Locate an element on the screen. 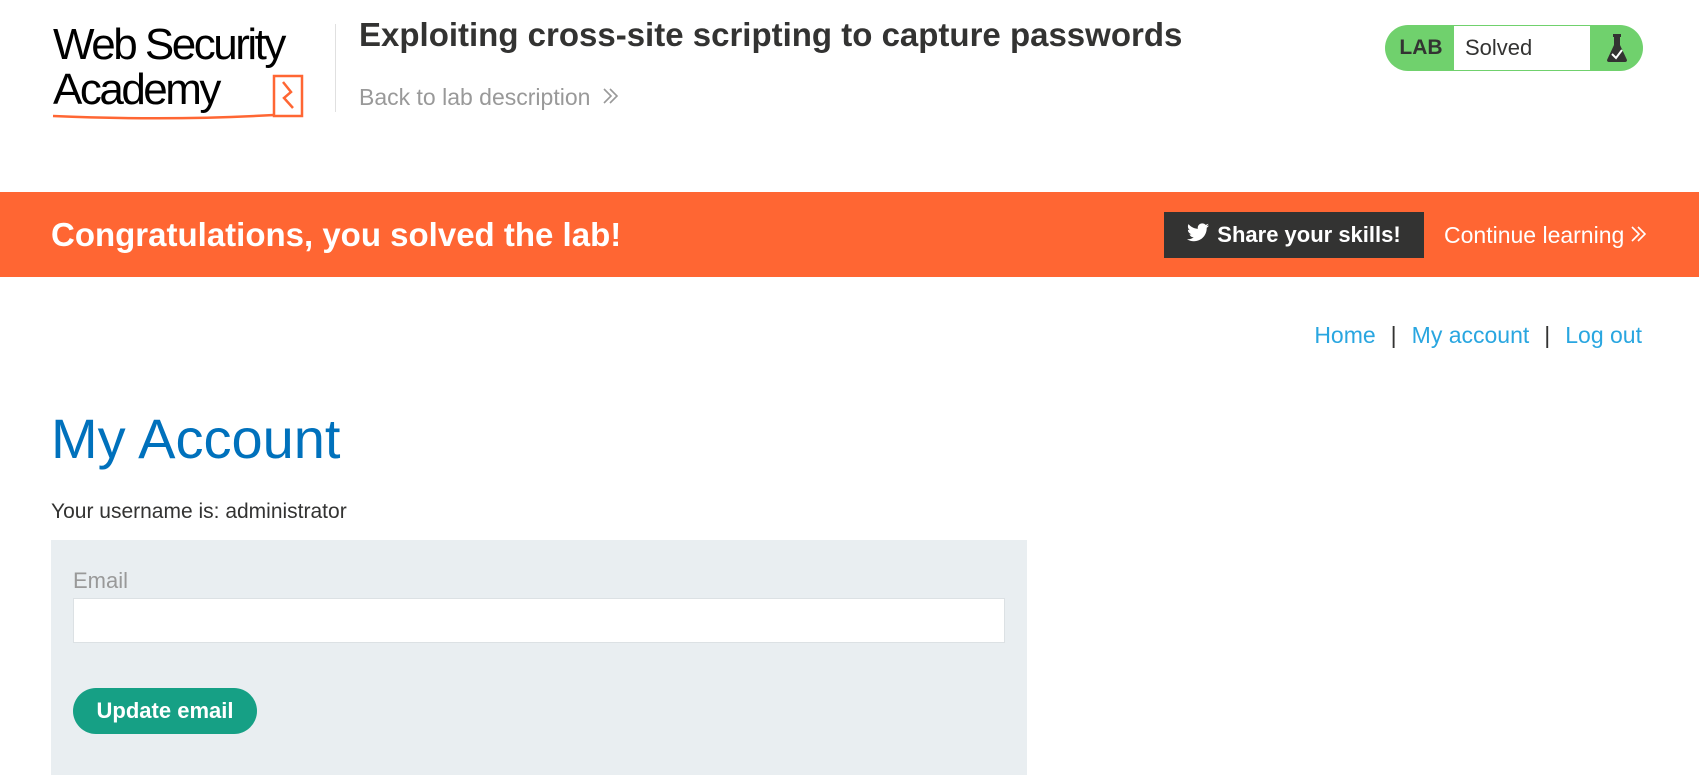 The image size is (1699, 775). lab-tag: LAB is located at coordinates (1421, 47).